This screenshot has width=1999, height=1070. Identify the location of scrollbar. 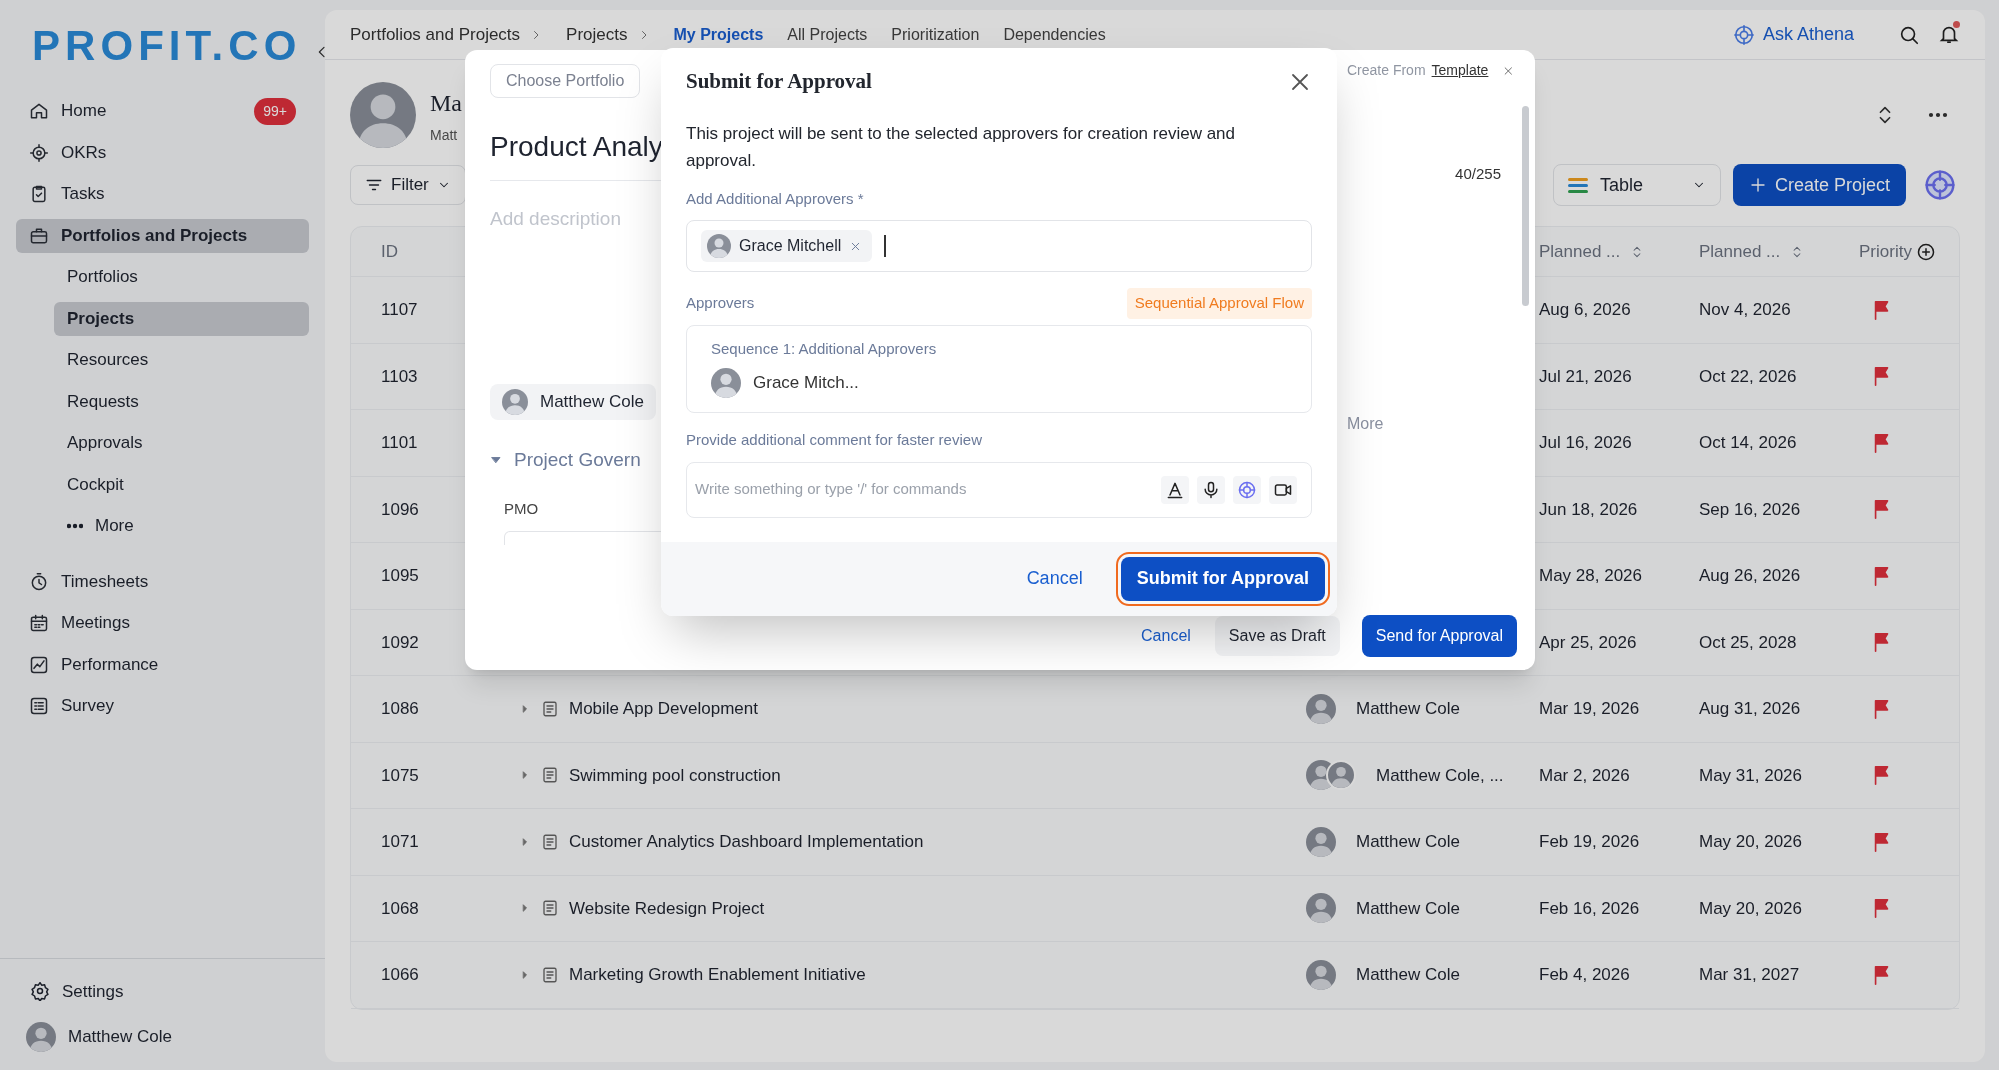
(1525, 206).